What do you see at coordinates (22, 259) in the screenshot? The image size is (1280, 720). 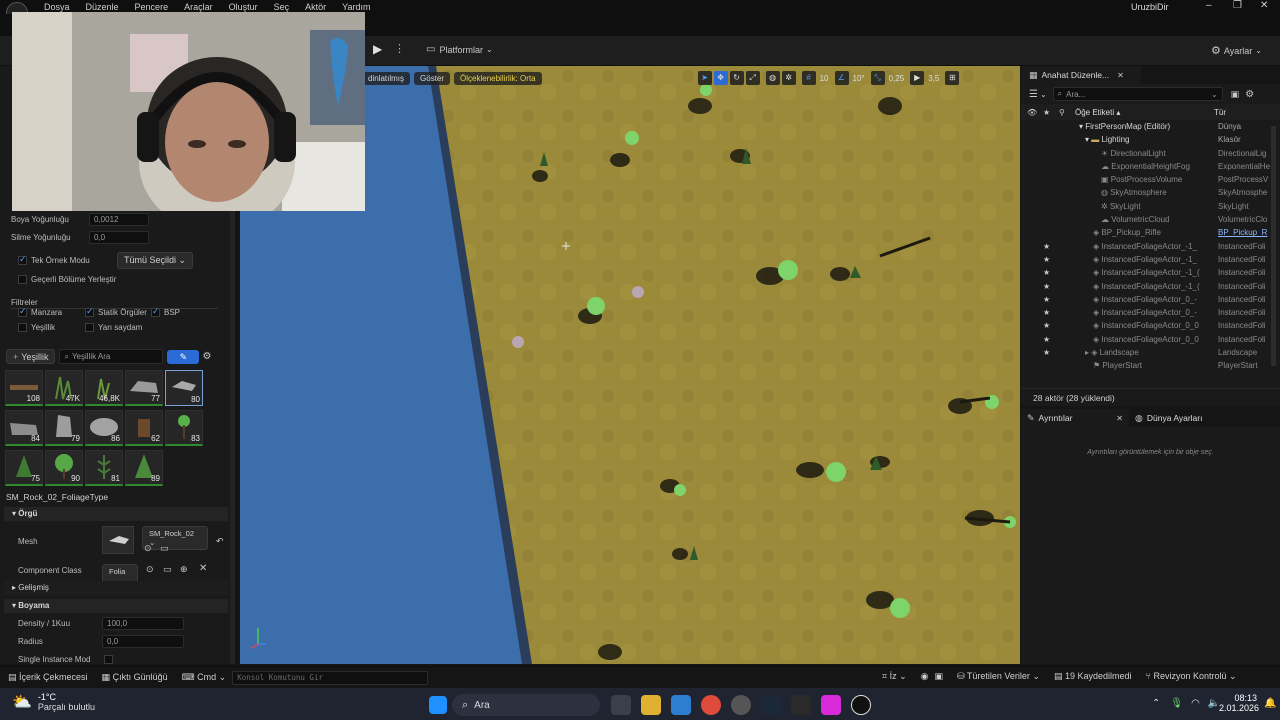 I see `single-instance-checkbox` at bounding box center [22, 259].